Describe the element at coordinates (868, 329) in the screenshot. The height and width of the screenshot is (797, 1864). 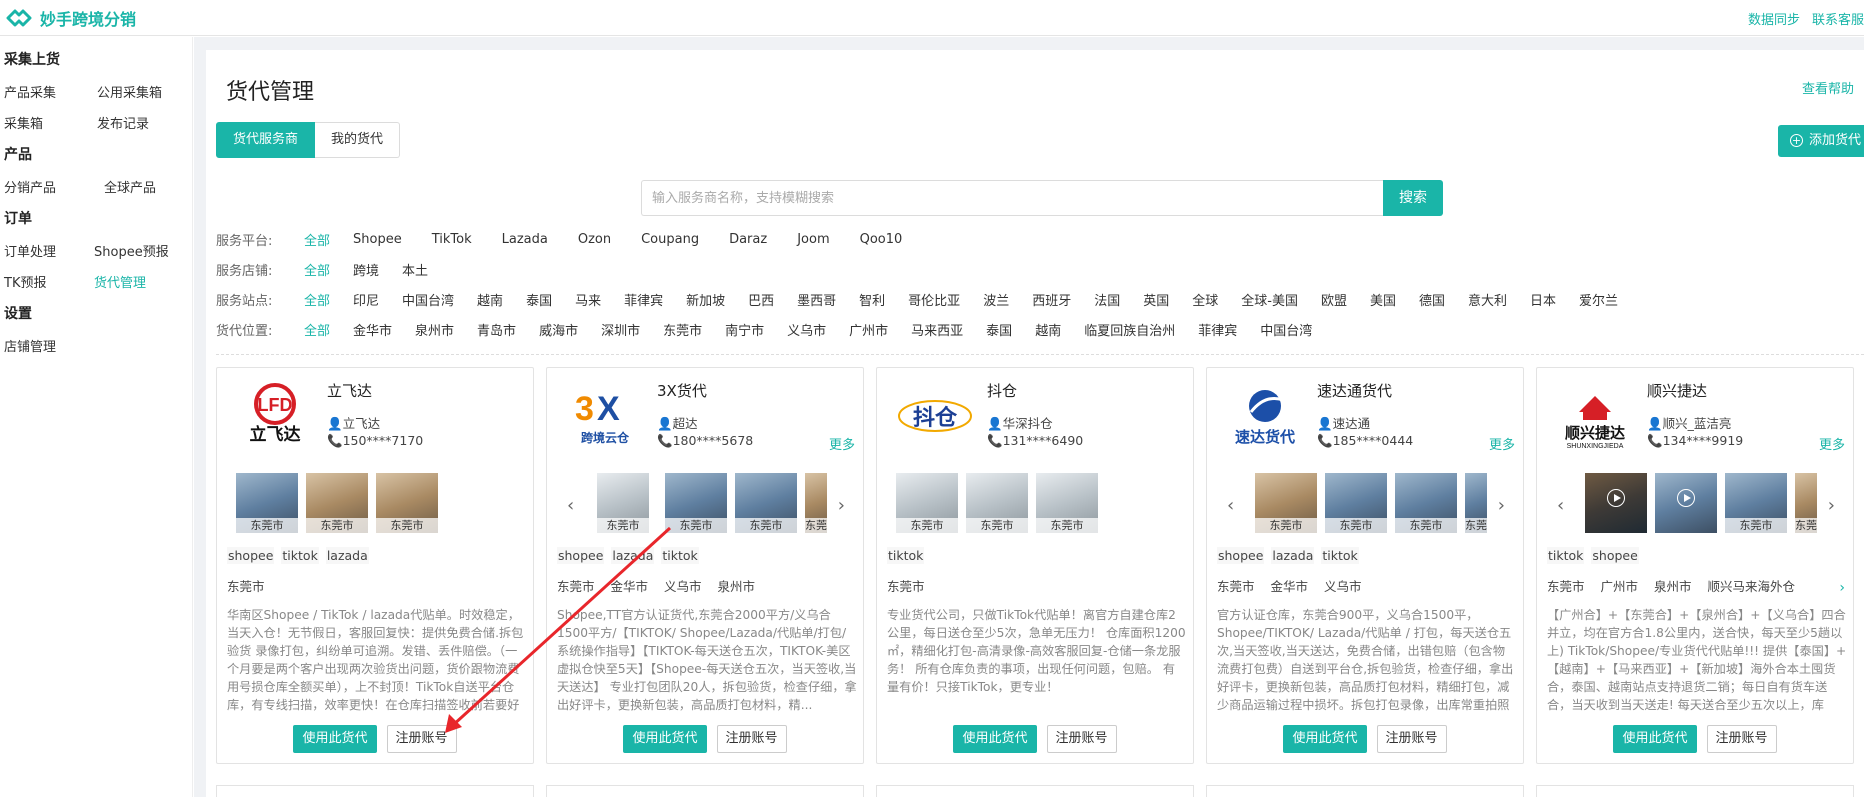
I see `filter-option: 广州市` at that location.